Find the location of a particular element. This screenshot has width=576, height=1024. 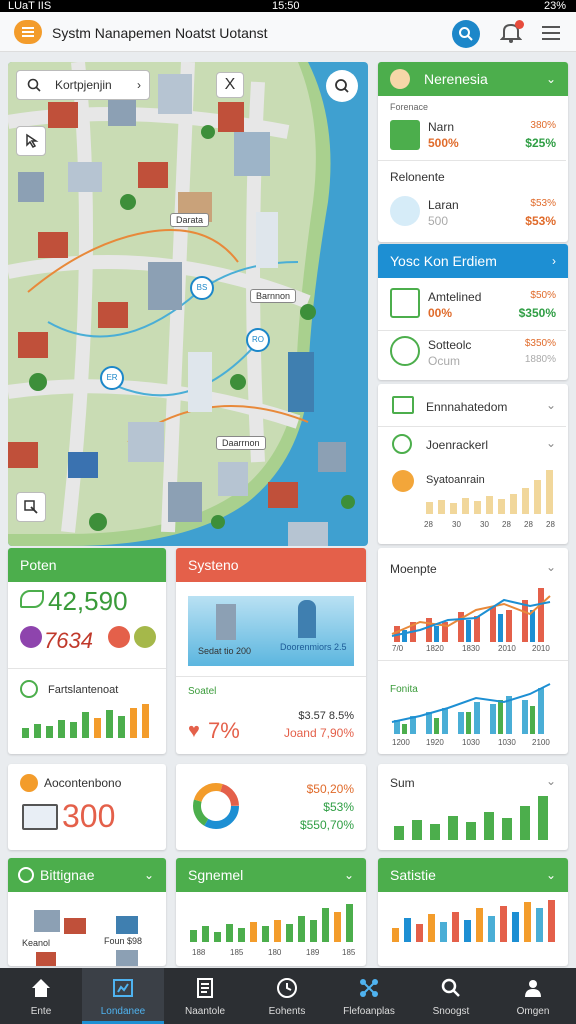

tracker-row: Joenrackerl ⌄ is located at coordinates (473, 444).